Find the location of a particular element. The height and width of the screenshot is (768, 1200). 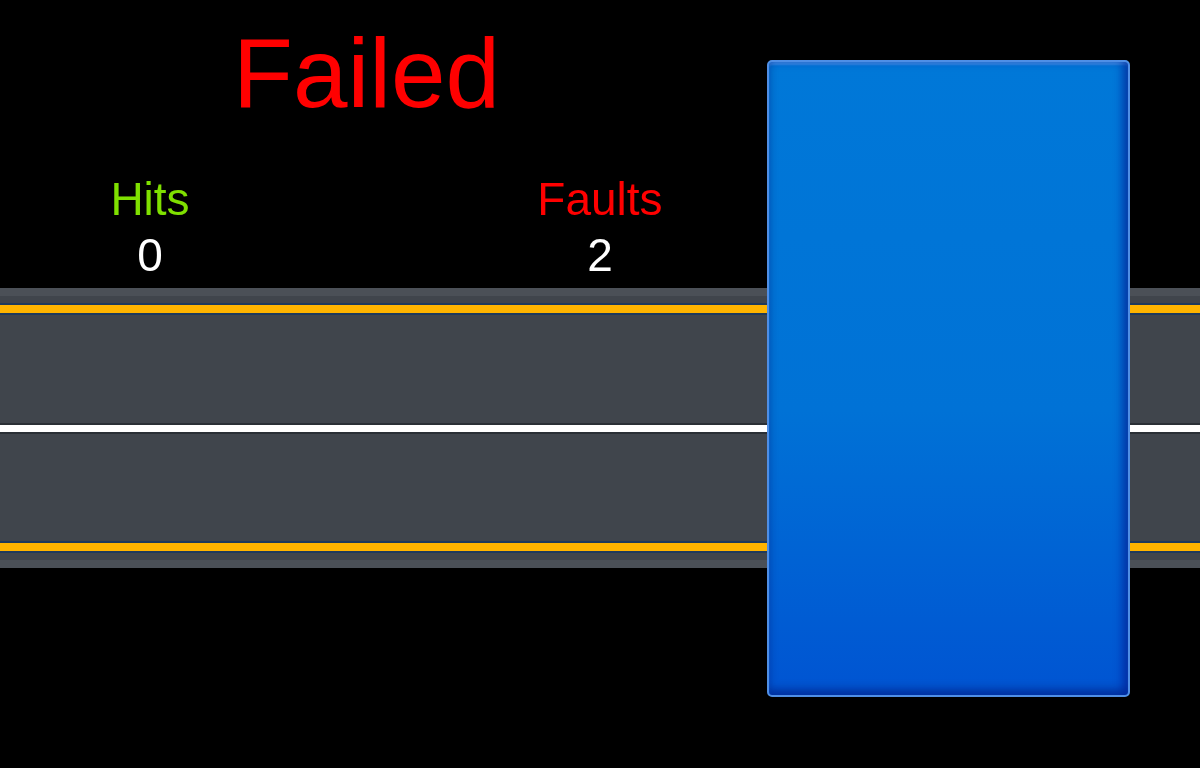

result-title: Failed is located at coordinates (366, 73).